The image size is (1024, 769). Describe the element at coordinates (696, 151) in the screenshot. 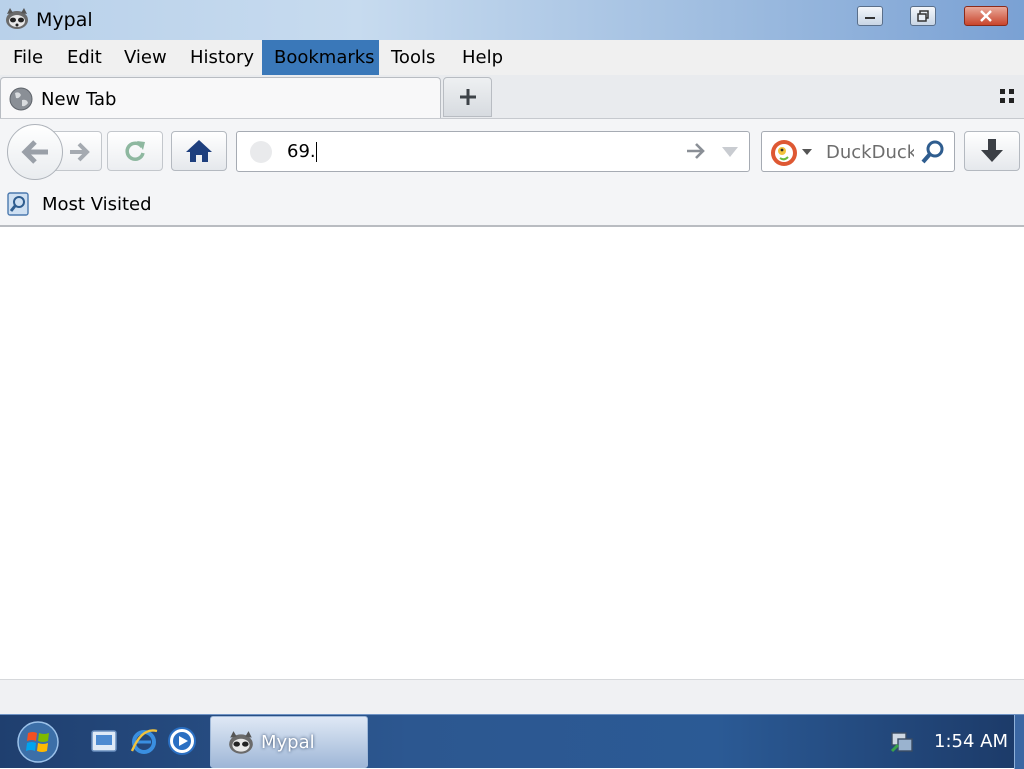

I see `go-arrow-icon` at that location.